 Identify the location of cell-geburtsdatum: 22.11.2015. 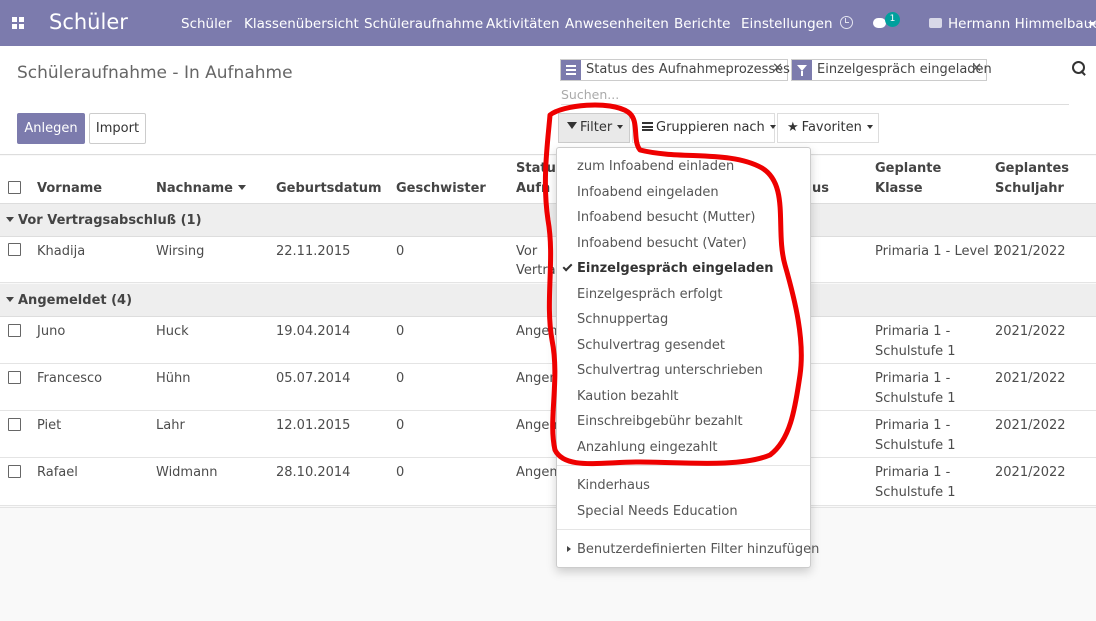
(313, 251).